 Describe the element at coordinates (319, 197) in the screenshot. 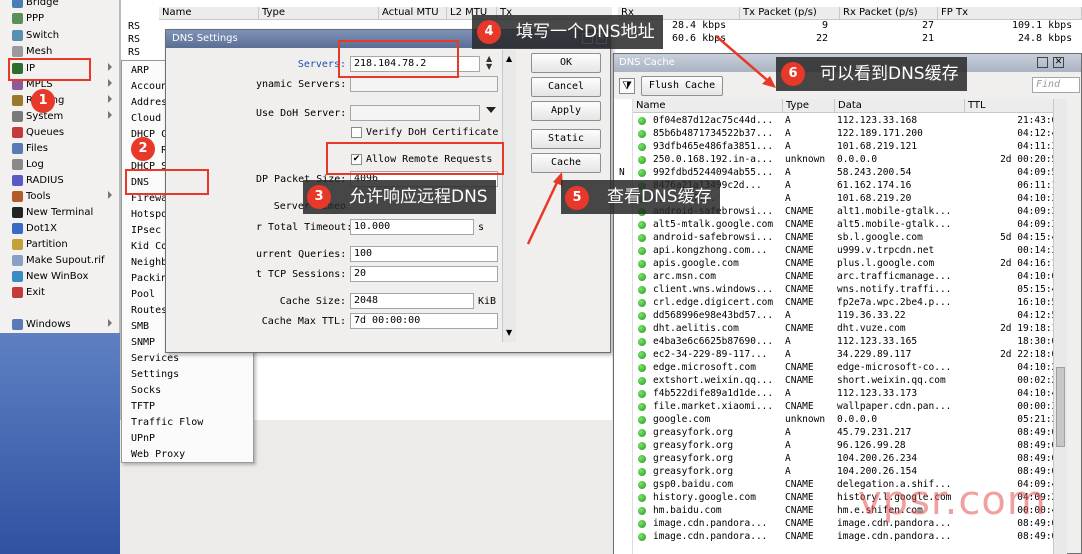

I see `step-3-badge: 3` at that location.